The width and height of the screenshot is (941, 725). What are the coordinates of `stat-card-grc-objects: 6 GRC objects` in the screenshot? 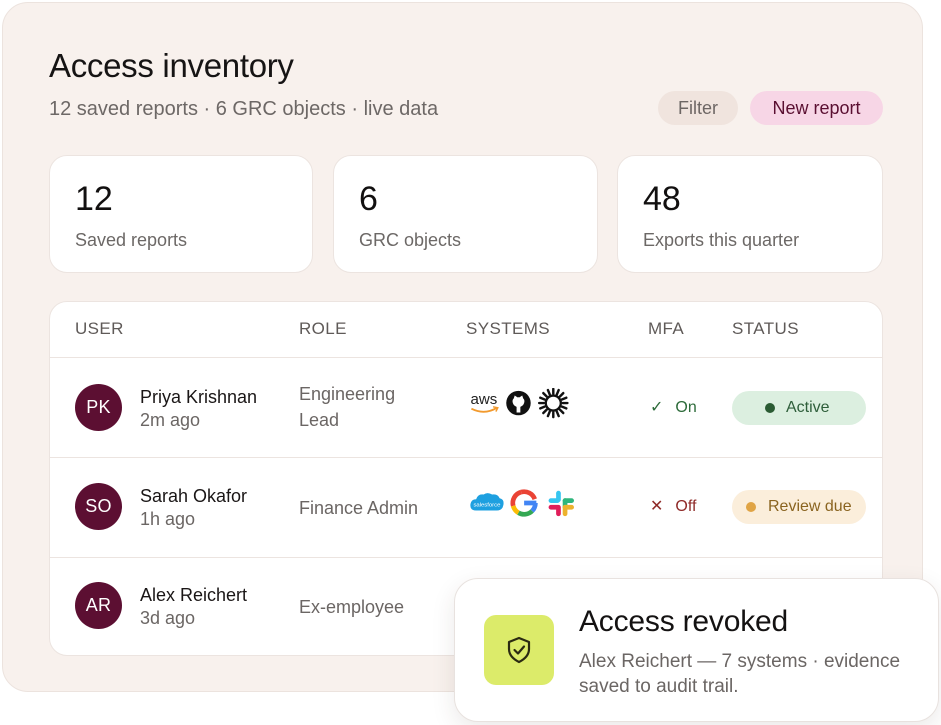 It's located at (465, 214).